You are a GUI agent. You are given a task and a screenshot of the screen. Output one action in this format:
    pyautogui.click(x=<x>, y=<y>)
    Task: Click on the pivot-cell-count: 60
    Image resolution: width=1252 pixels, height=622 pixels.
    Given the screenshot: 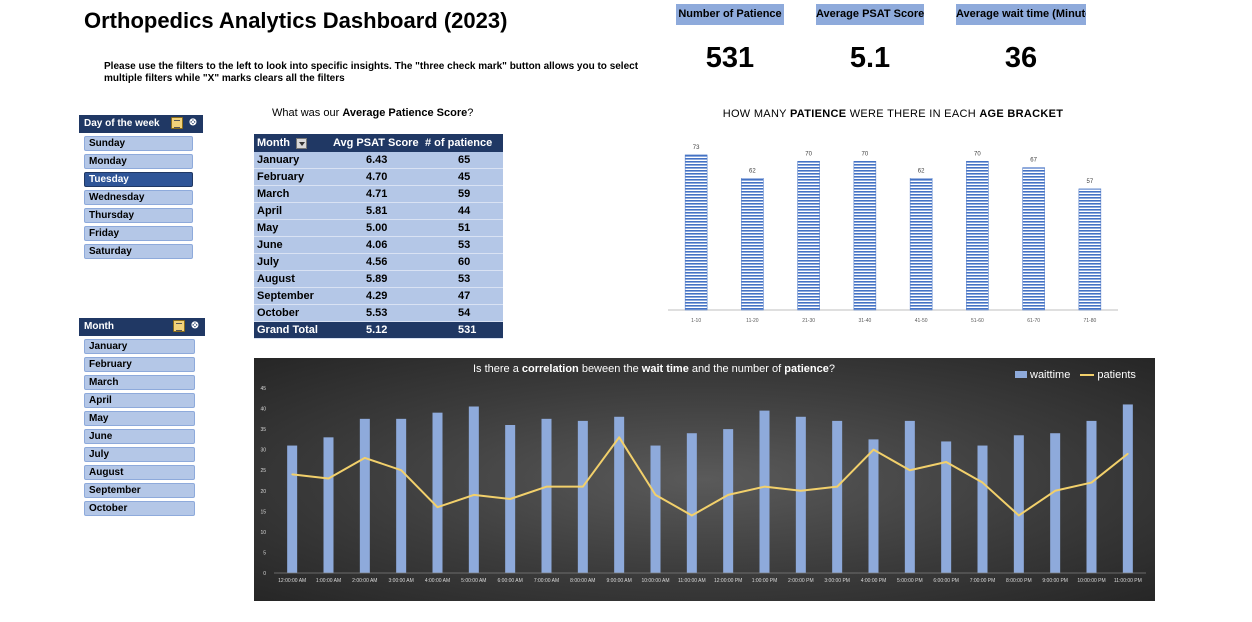 What is the action you would take?
    pyautogui.click(x=462, y=262)
    